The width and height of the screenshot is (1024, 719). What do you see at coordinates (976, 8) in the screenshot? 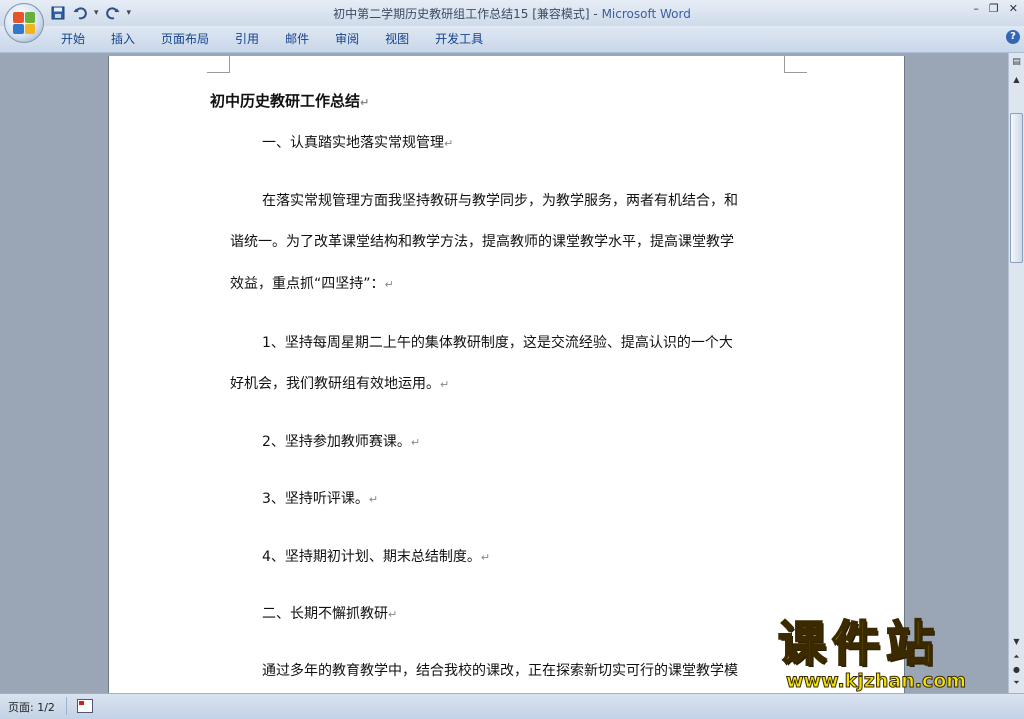
I see `minimize-button: –` at bounding box center [976, 8].